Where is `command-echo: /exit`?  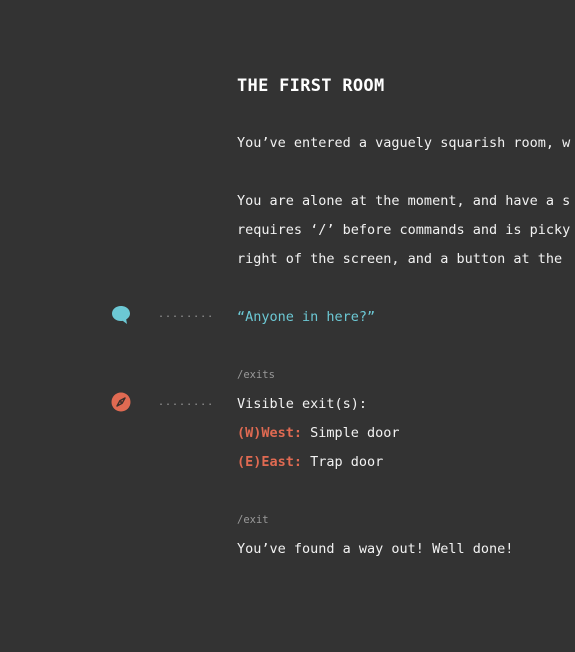 command-echo: /exit is located at coordinates (253, 520).